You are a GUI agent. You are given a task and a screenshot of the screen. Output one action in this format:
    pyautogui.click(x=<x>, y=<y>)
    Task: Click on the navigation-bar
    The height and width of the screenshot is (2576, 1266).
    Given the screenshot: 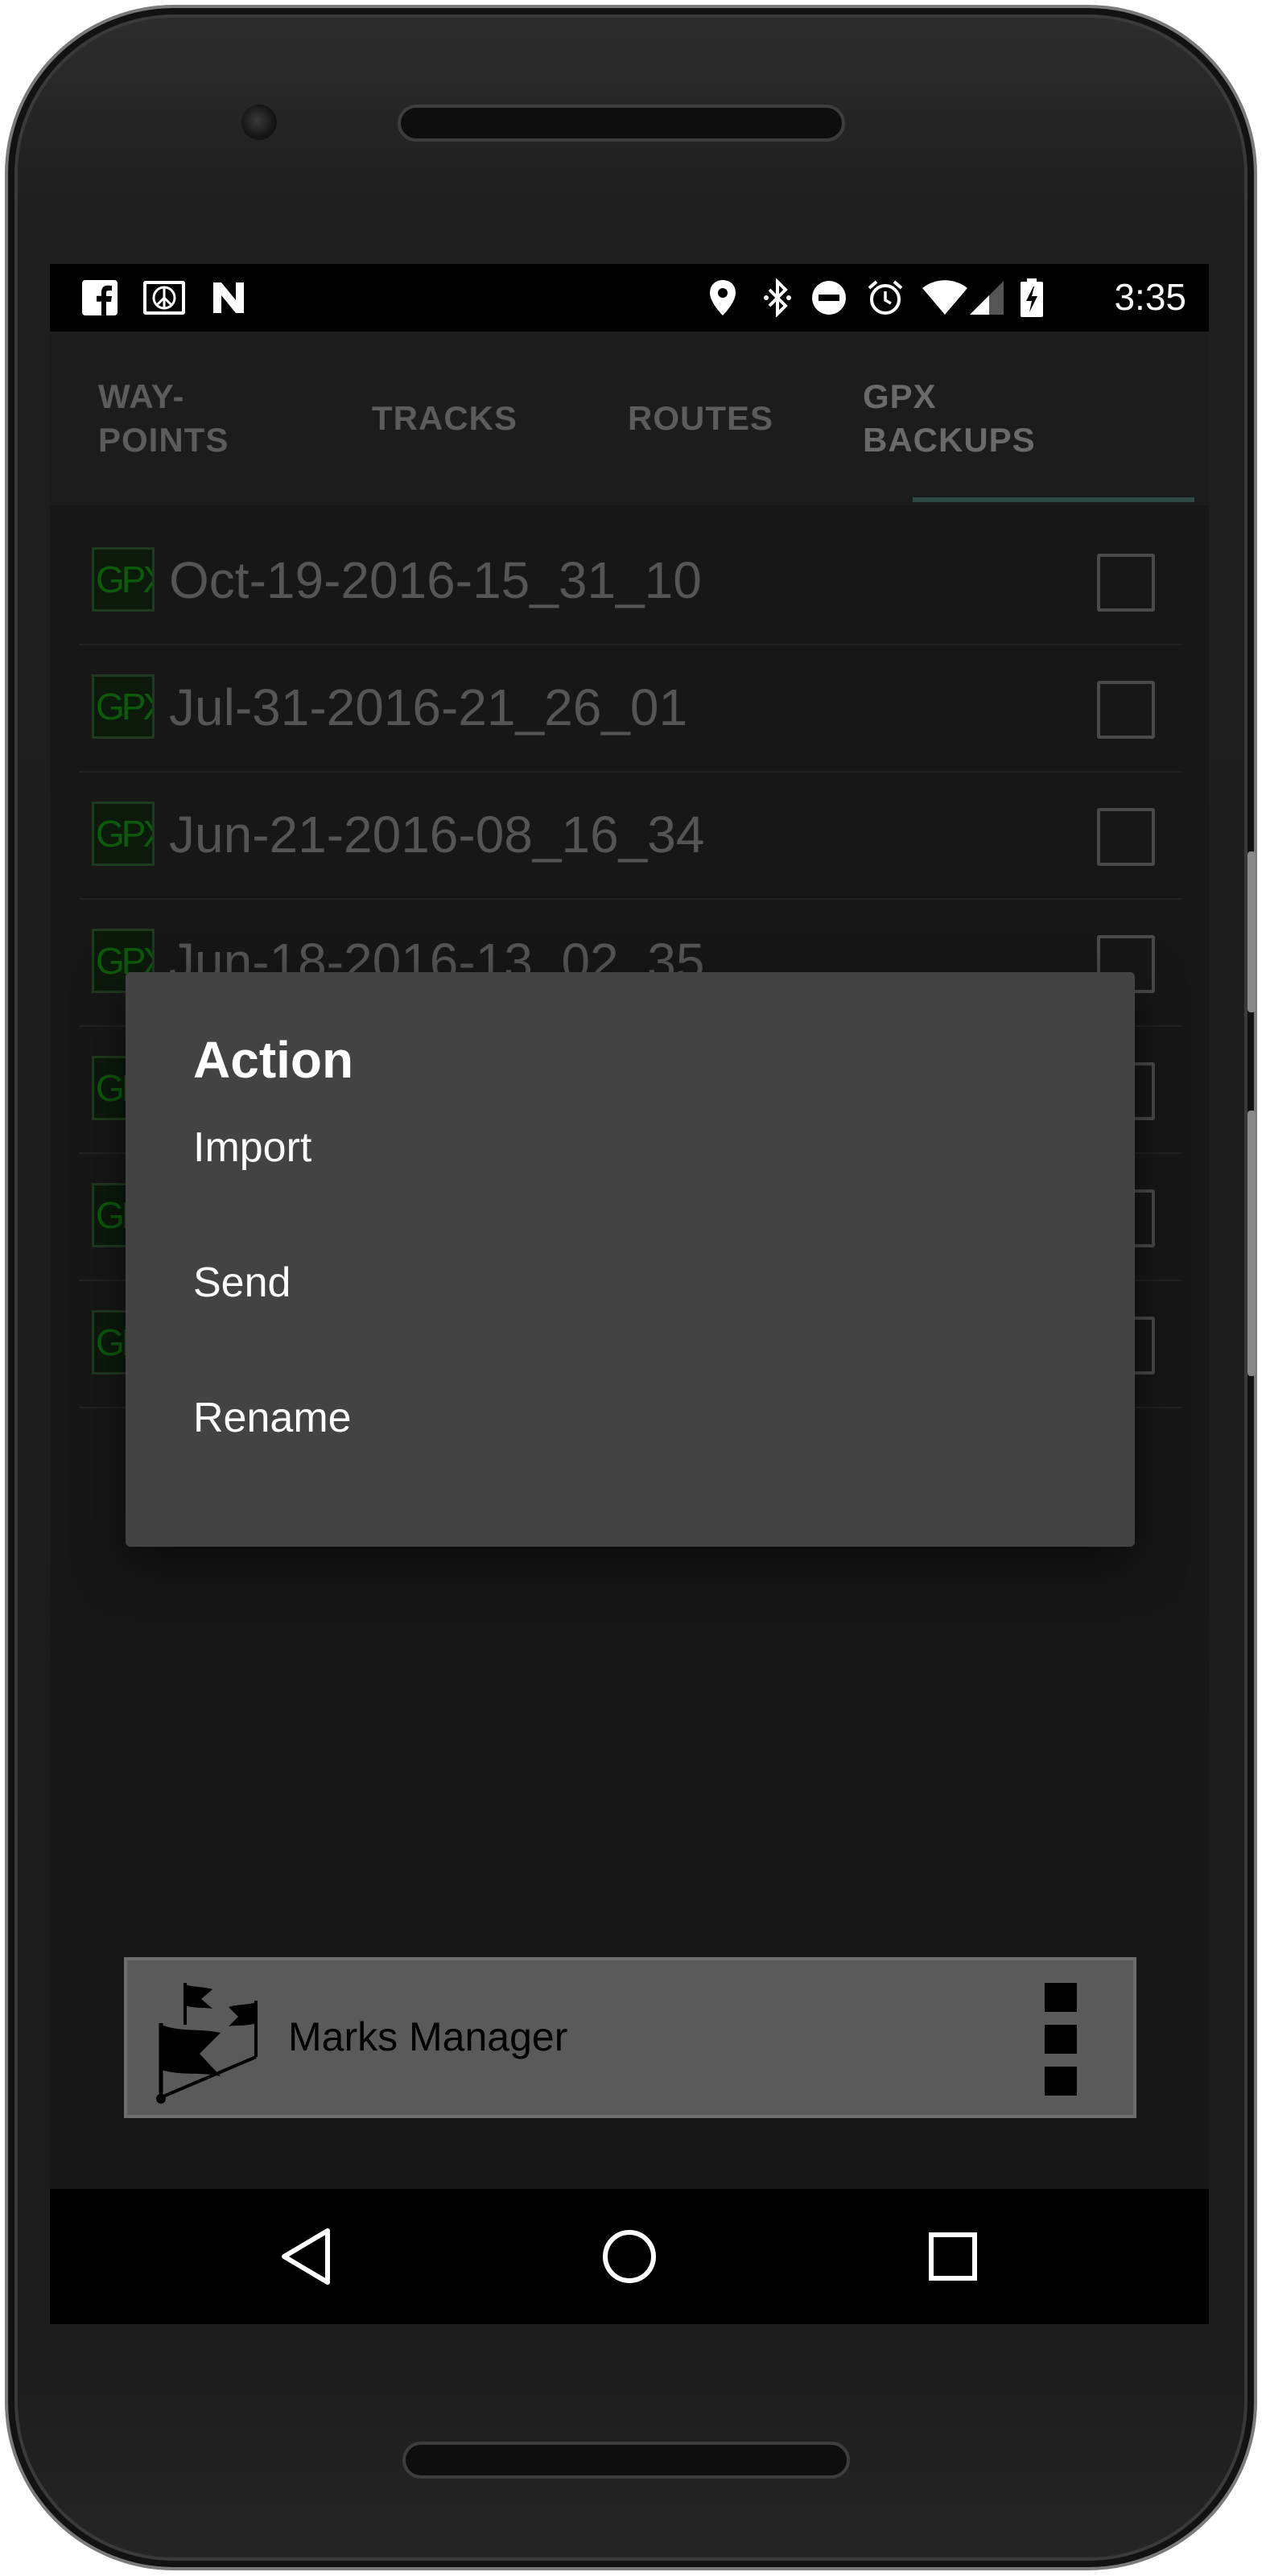 What is the action you would take?
    pyautogui.click(x=629, y=2256)
    